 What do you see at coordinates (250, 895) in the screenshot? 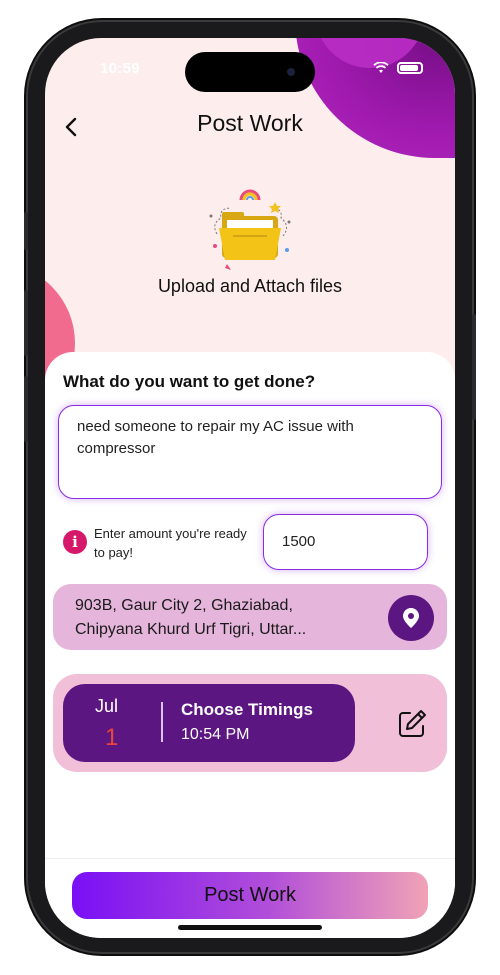
I see `post-work-button: Post Work` at bounding box center [250, 895].